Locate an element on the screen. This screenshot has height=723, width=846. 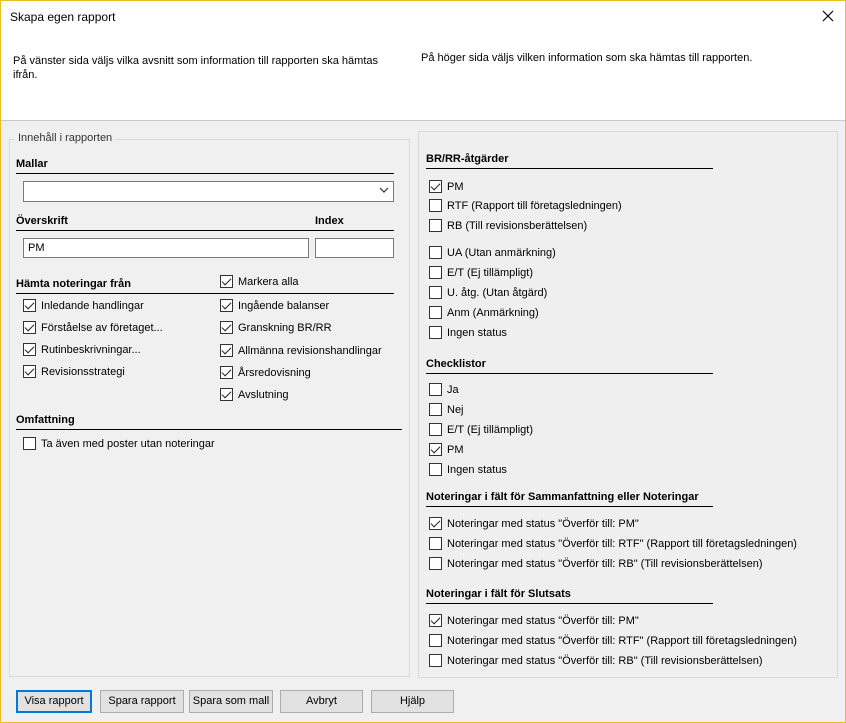
br-action-checkbox: E/T (Ej tillämpligt) is located at coordinates (481, 272).